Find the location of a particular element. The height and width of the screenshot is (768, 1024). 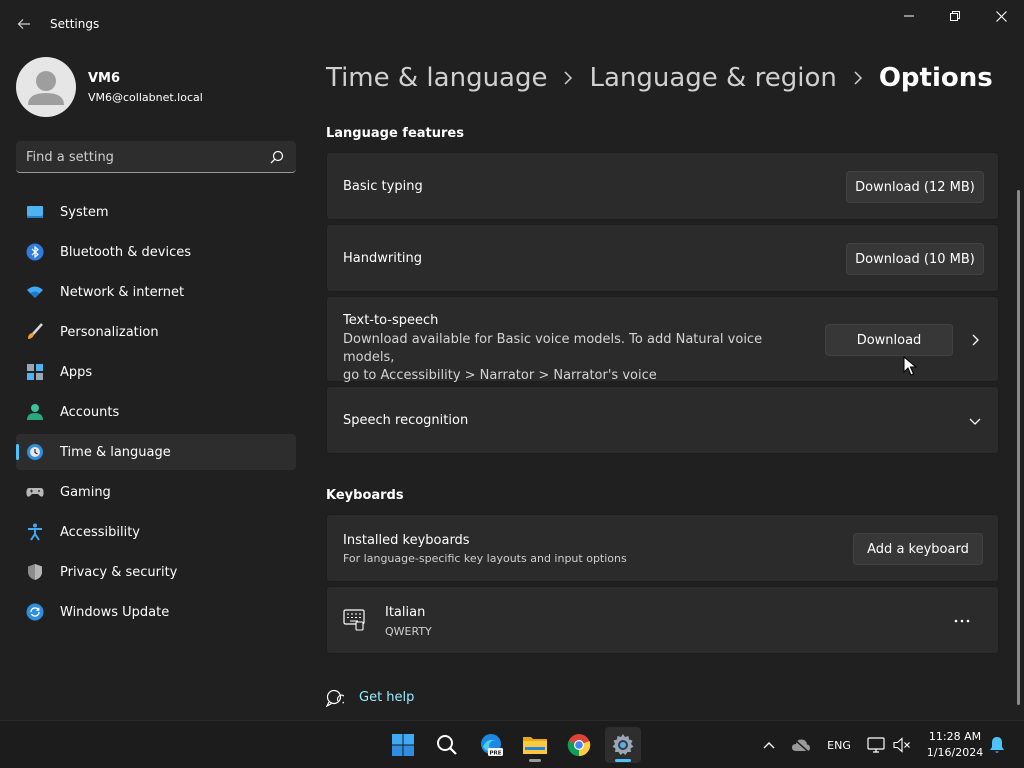

user-silhouette-icon is located at coordinates (46, 88).